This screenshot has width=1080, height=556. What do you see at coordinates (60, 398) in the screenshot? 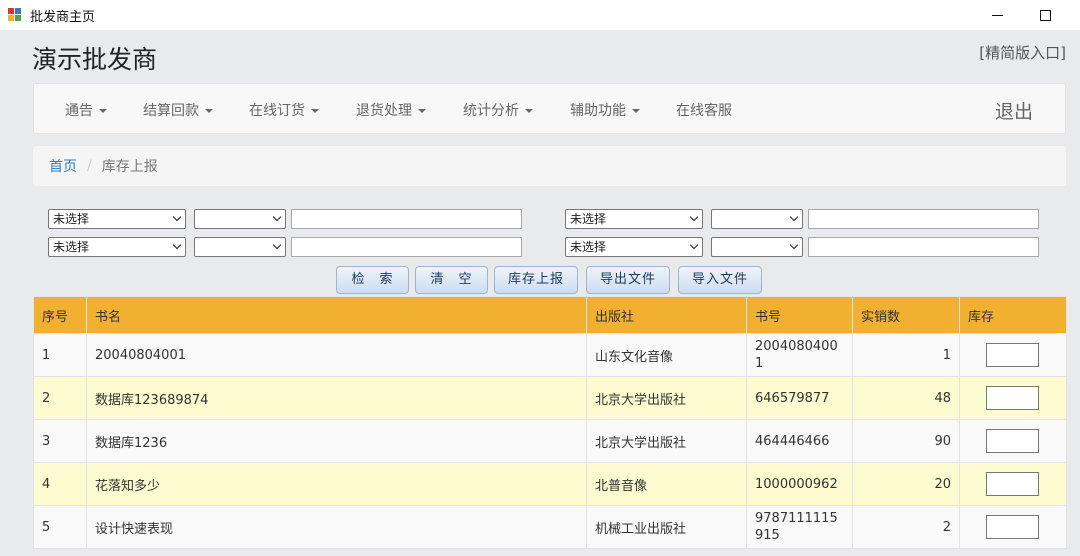
I see `cell-no: 2` at bounding box center [60, 398].